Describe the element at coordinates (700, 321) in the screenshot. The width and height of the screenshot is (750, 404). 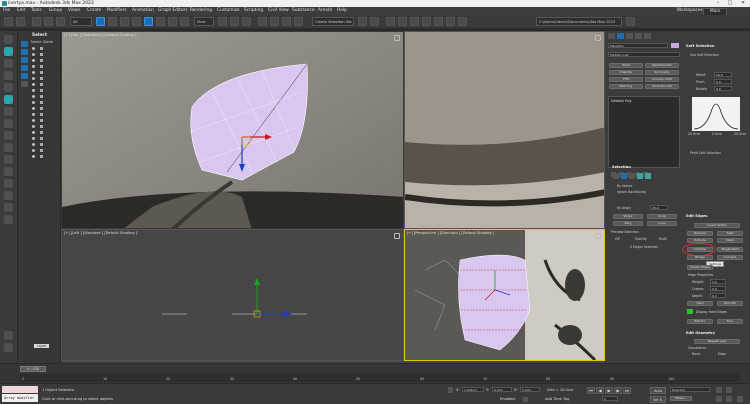
I see `edit-tri-button: Edit Tri.` at that location.